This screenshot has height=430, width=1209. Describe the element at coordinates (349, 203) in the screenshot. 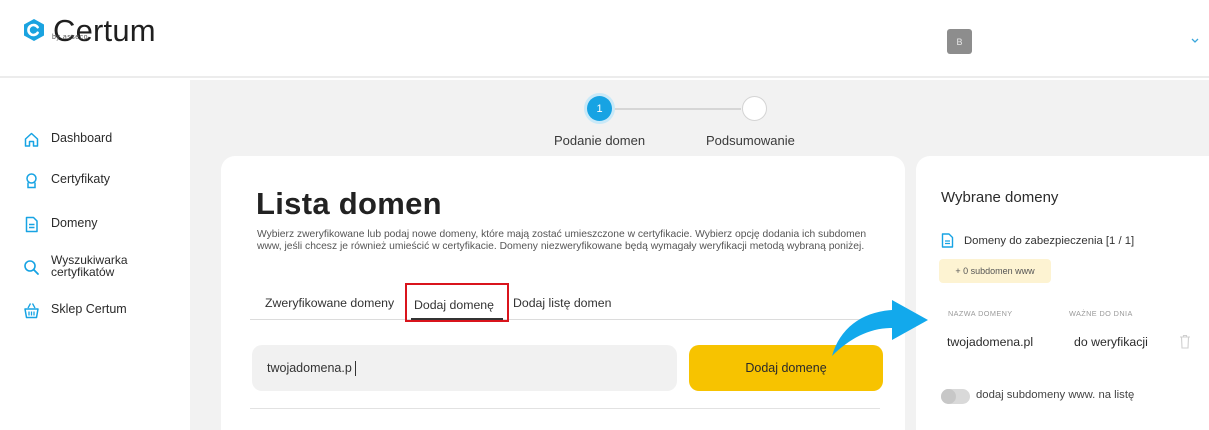

I see `page-title: Lista domen` at that location.